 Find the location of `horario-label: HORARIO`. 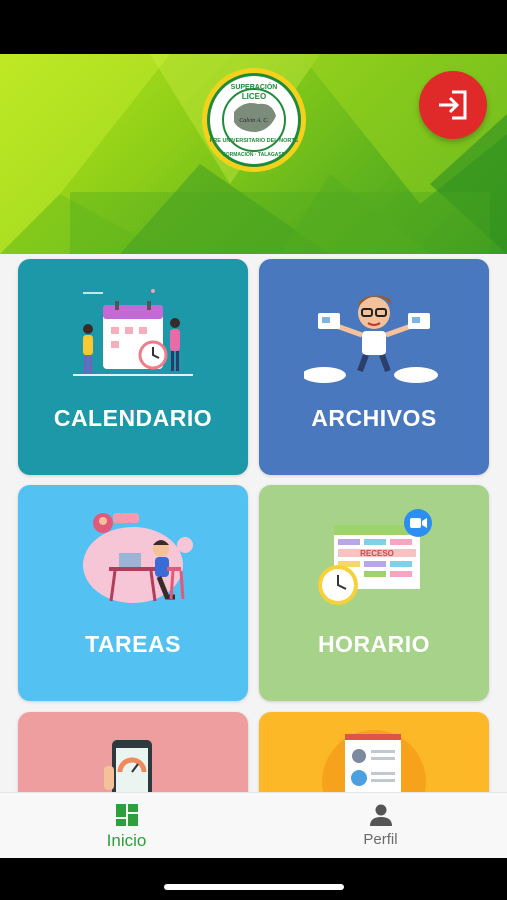

horario-label: HORARIO is located at coordinates (374, 644).